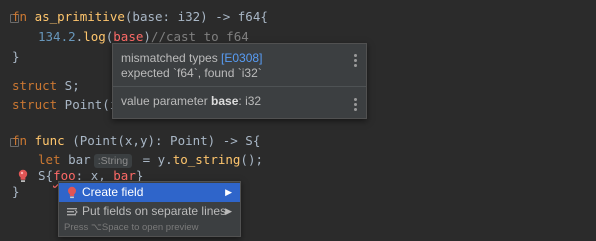 This screenshot has height=241, width=596. Describe the element at coordinates (250, 101) in the screenshot. I see `param-type: : i32` at that location.